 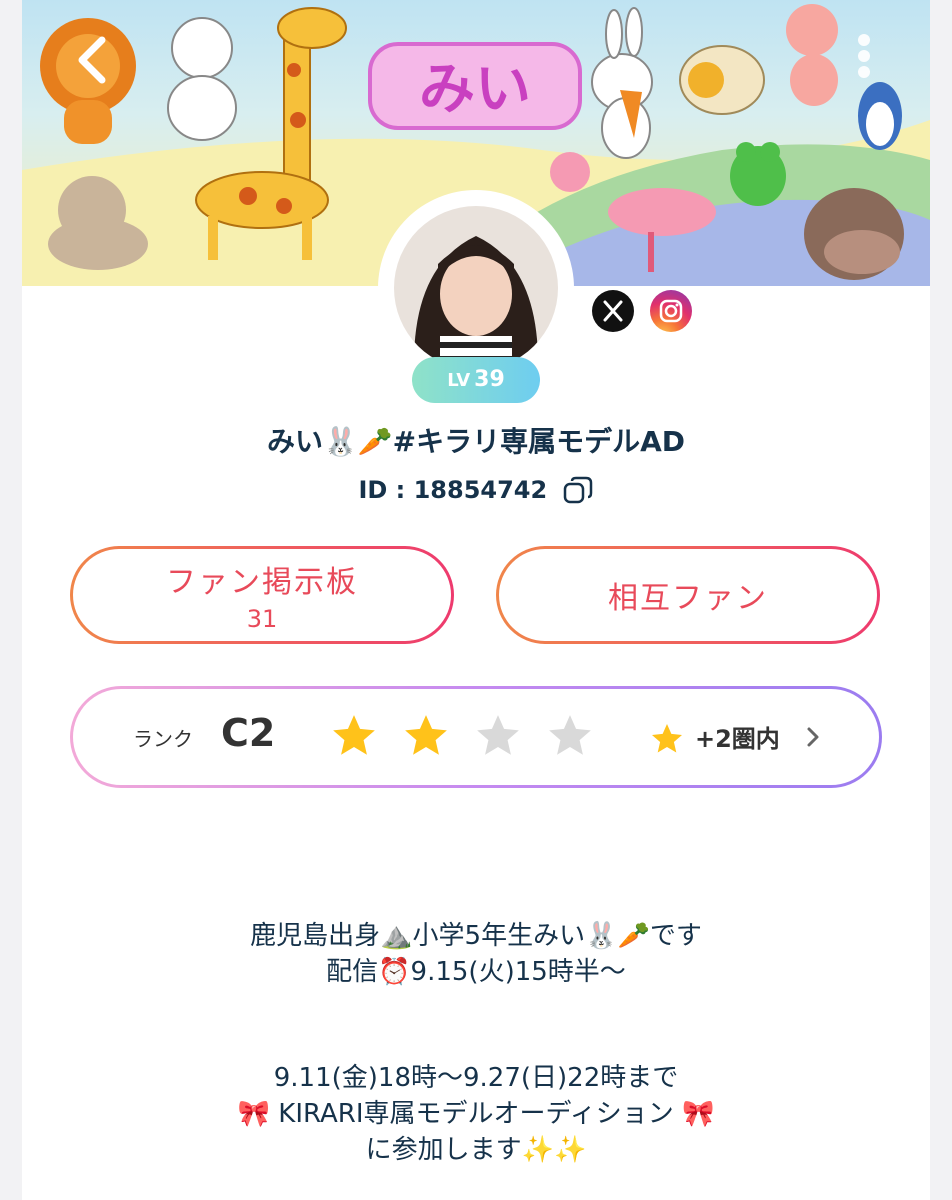 What do you see at coordinates (476, 936) in the screenshot?
I see `bio-line-1: 鹿児島出身⛰️小学5年生みい🐰🥕です` at bounding box center [476, 936].